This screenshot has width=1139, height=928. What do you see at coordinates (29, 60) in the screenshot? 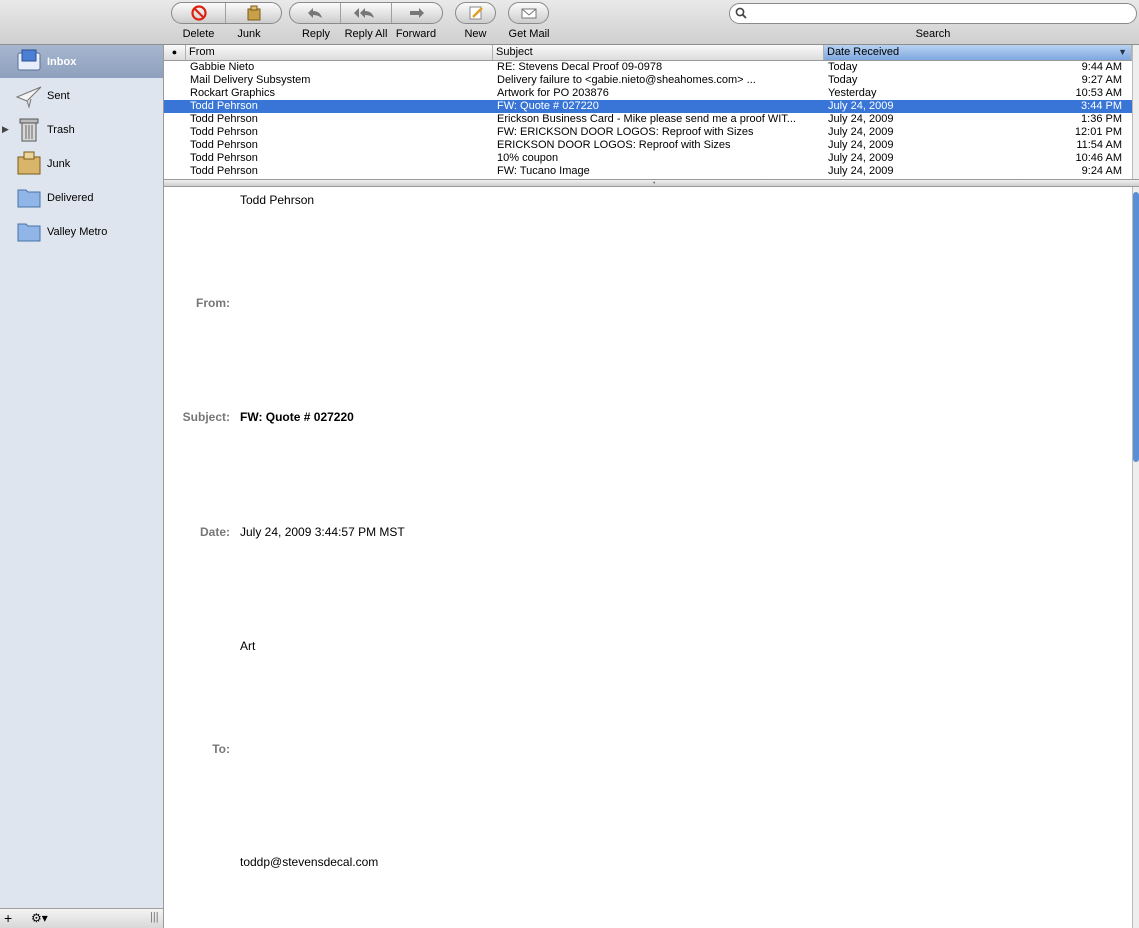
I see `inbox-icon` at bounding box center [29, 60].